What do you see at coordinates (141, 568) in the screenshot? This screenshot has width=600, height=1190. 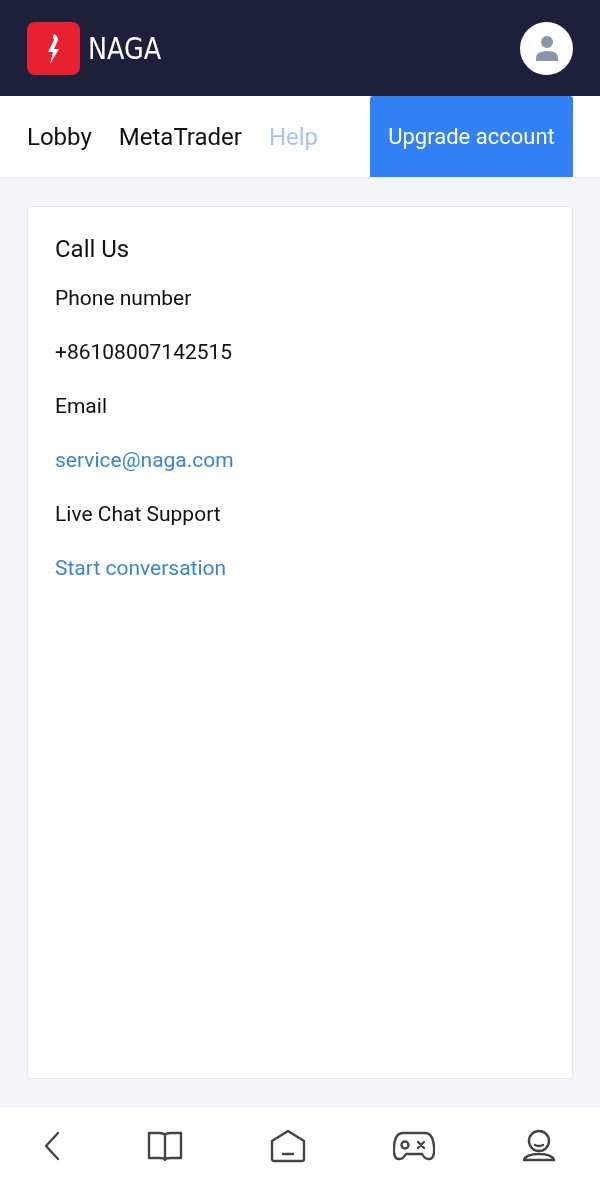 I see `contact-link: Start conversation` at bounding box center [141, 568].